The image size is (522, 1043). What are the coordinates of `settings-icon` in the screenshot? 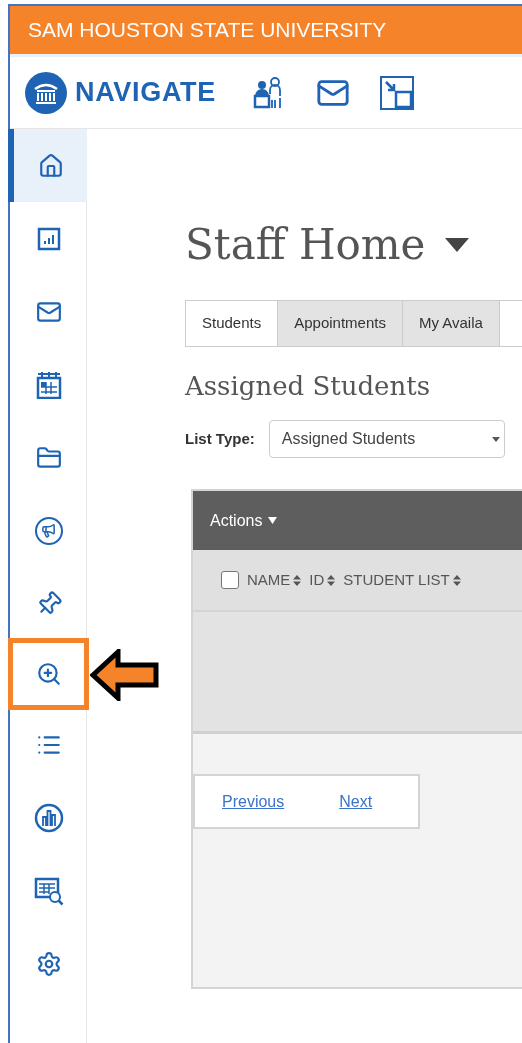 It's located at (48, 963).